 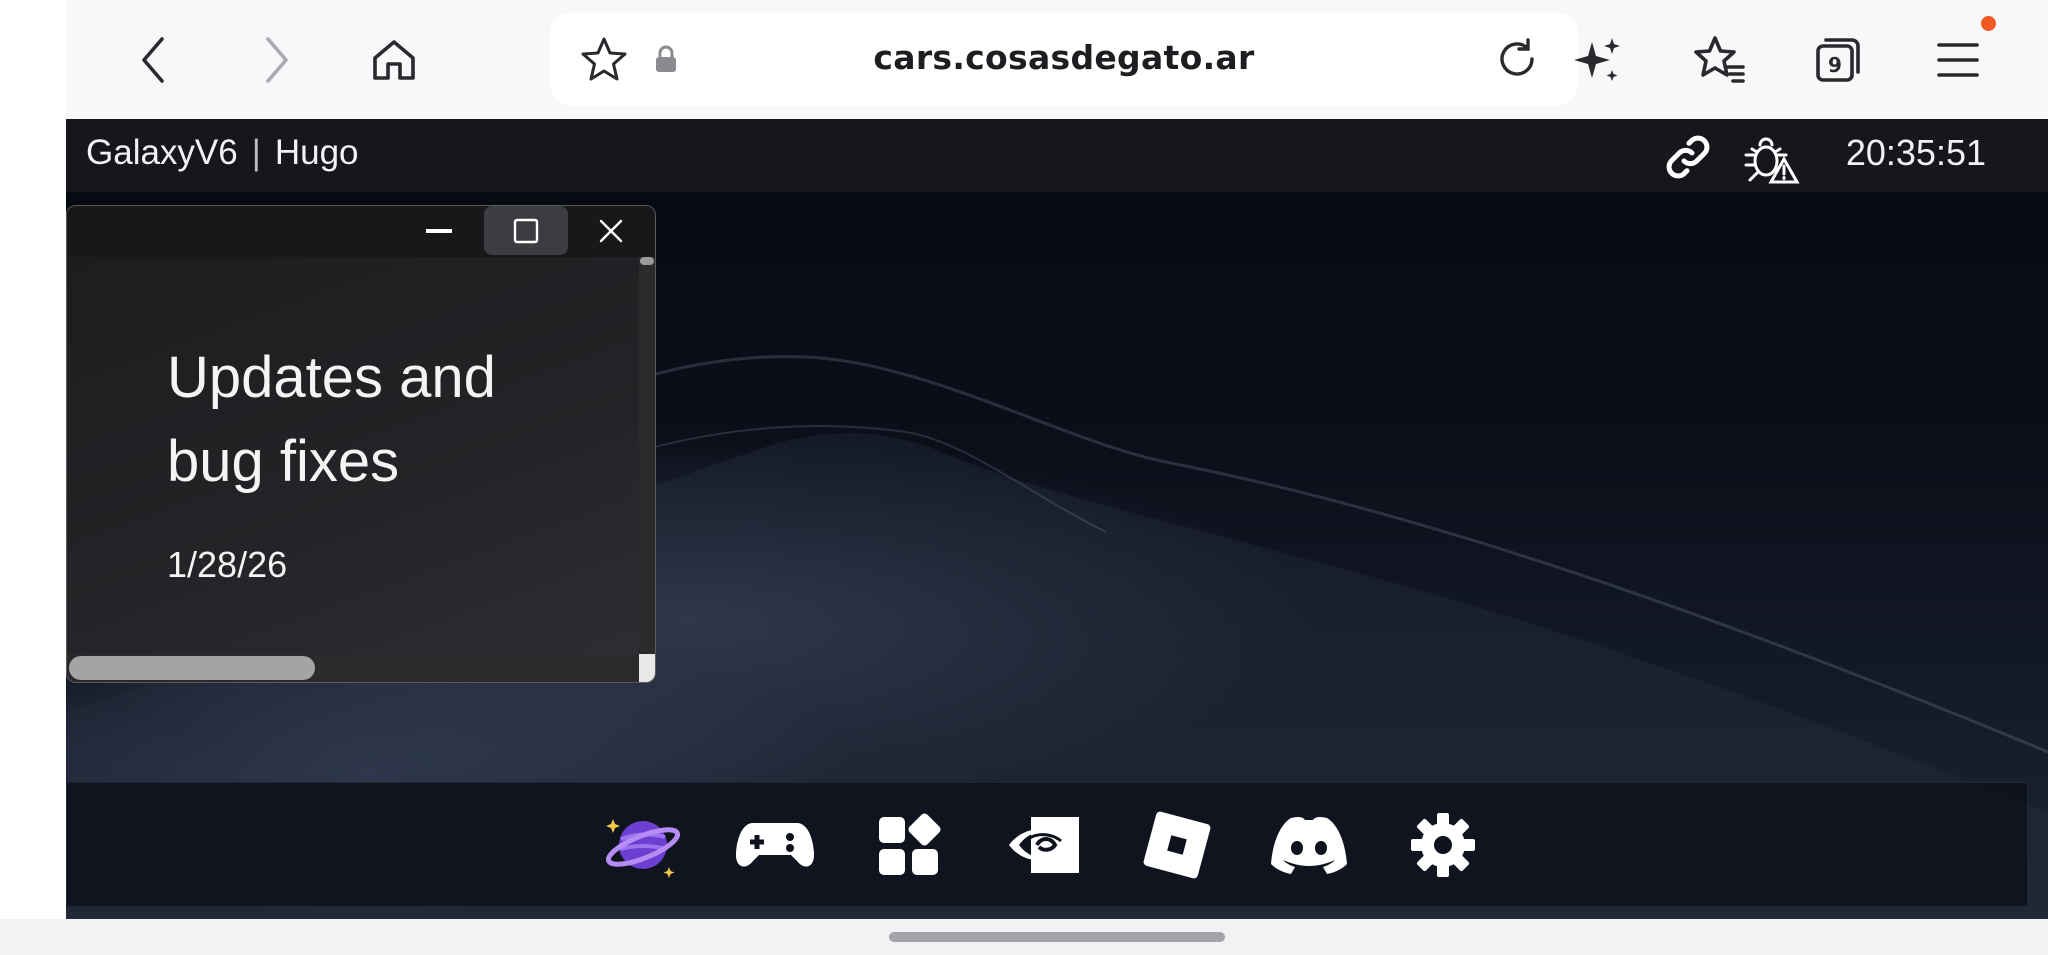 I want to click on system-bottom-bar, so click(x=1024, y=937).